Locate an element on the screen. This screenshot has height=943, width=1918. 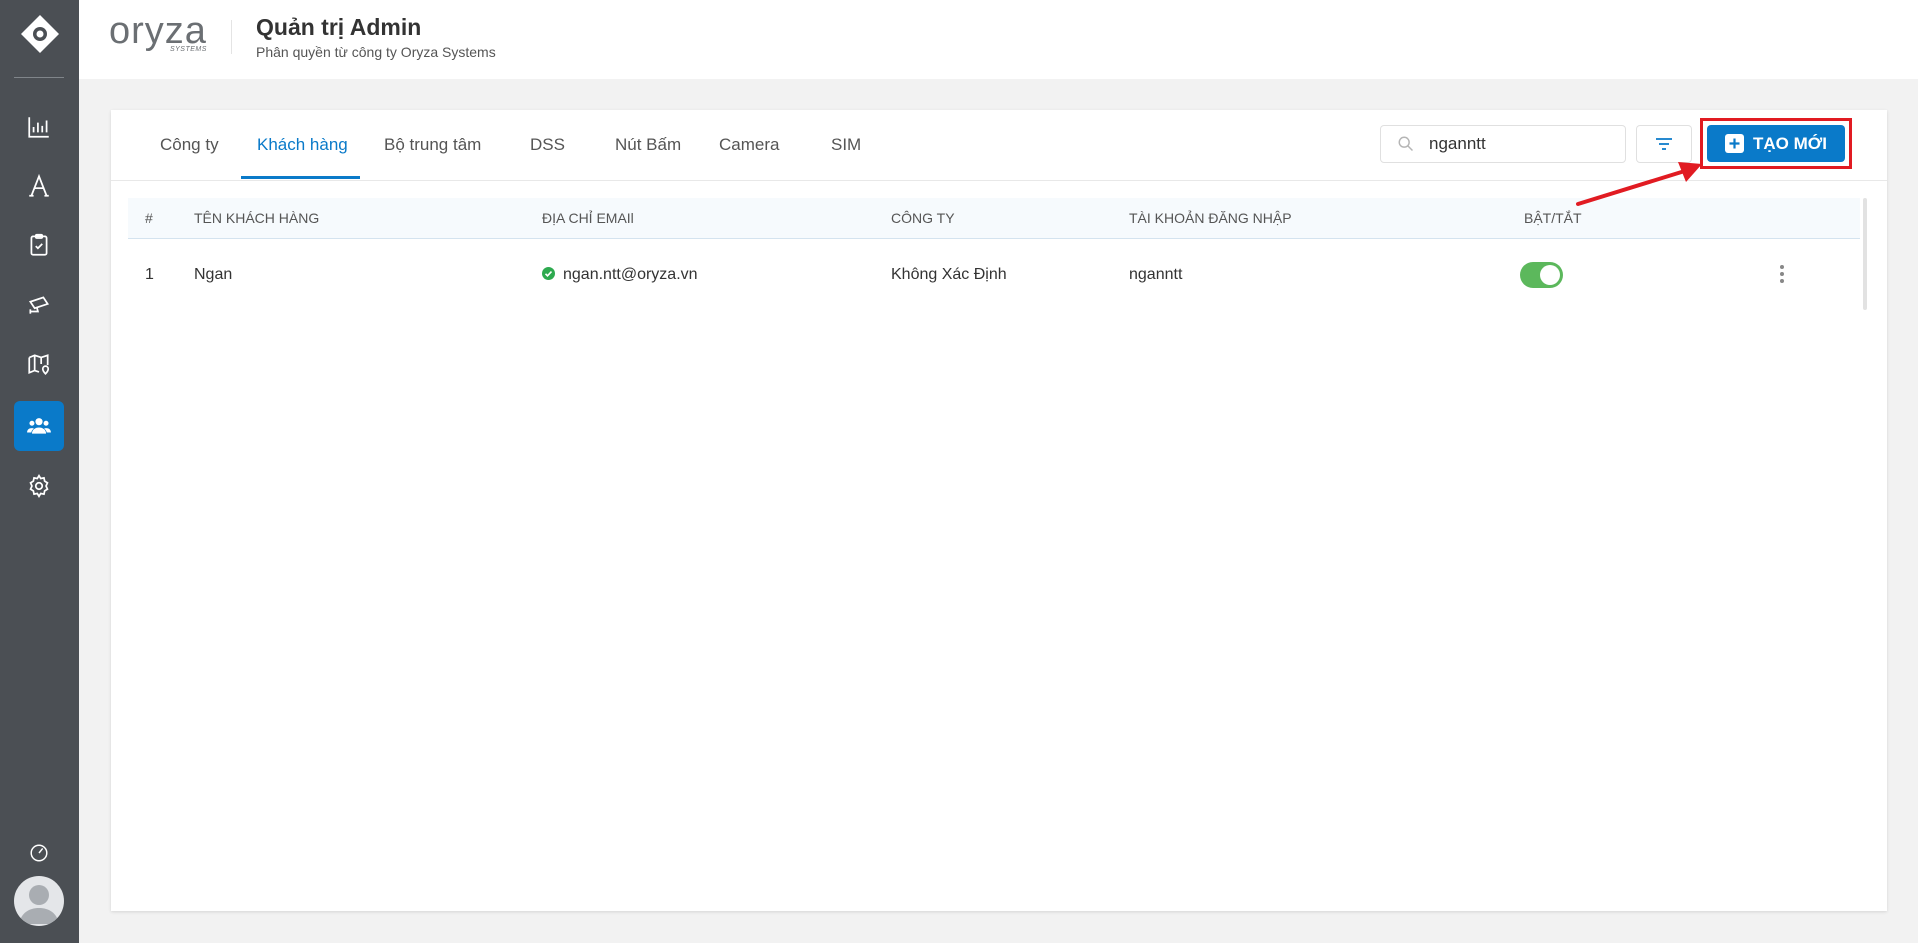
column-header-username: TÀI KHOẢN ĐĂNG NHẬP is located at coordinates (1210, 218).